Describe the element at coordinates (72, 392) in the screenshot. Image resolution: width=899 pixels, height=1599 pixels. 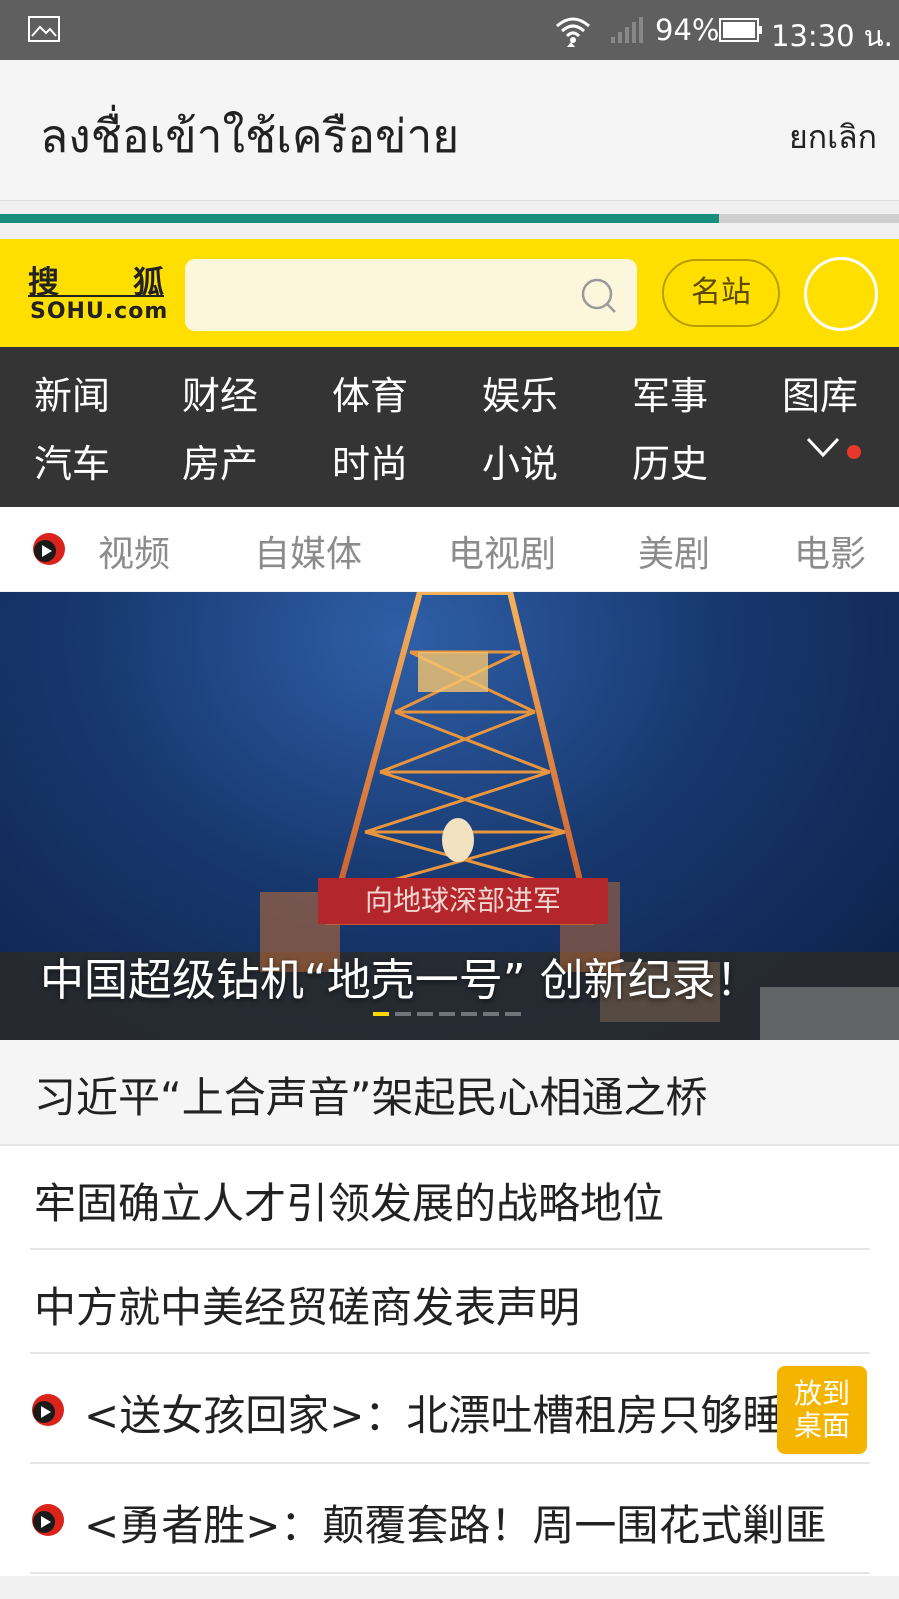
I see `channel-news: 新闻` at that location.